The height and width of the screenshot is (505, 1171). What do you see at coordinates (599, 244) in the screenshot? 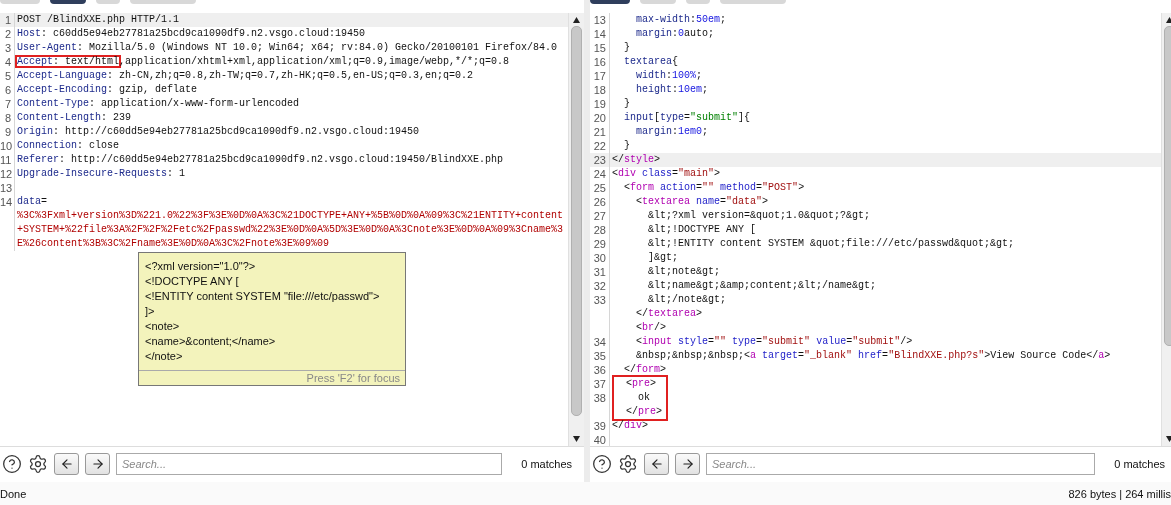
I see `line-number: 29` at bounding box center [599, 244].